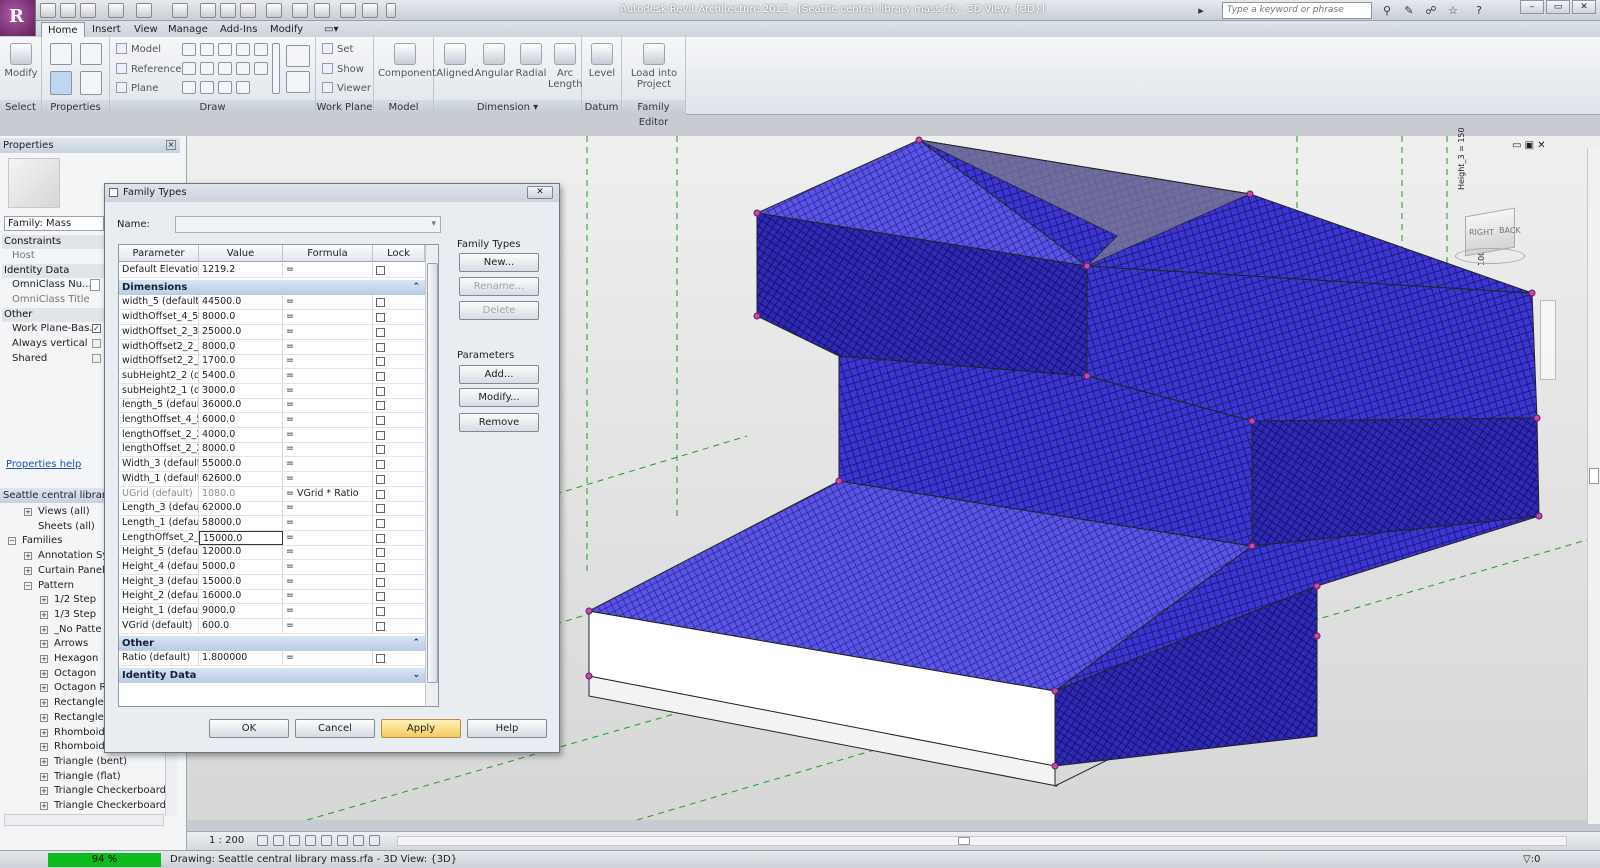 This screenshot has height=868, width=1600. Describe the element at coordinates (108, 806) in the screenshot. I see `browser-item: + Triangle Checkerboard (f` at that location.